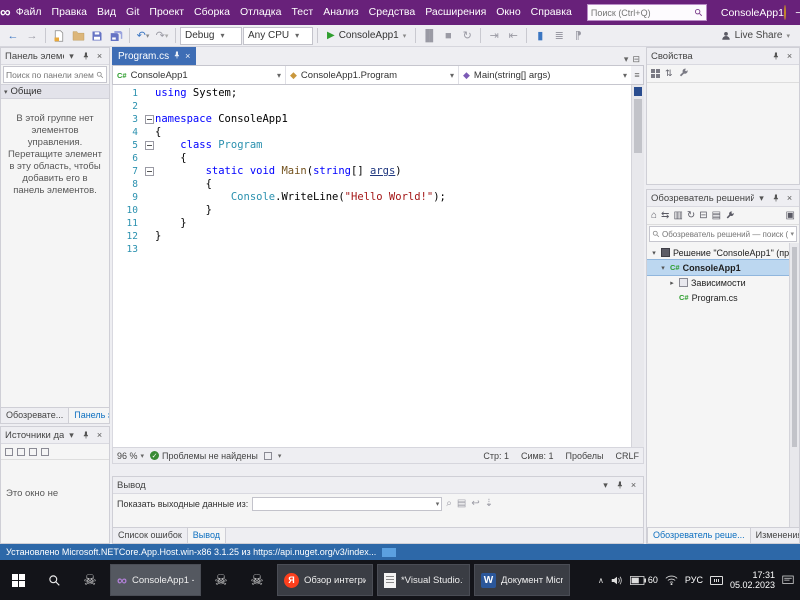  Describe the element at coordinates (617, 580) in the screenshot. I see `volume-icon` at that location.